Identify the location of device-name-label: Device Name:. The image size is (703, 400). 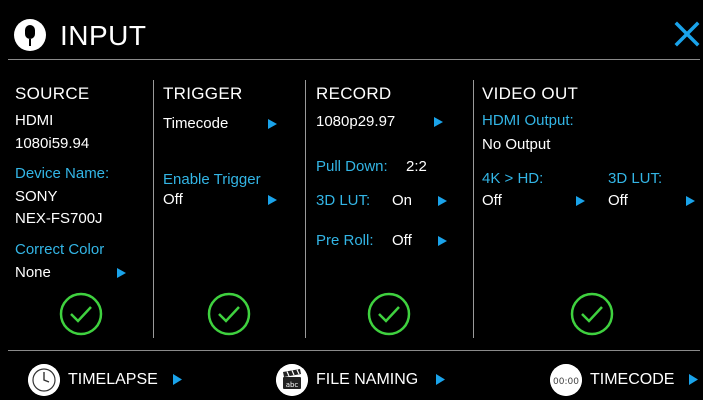
(62, 173).